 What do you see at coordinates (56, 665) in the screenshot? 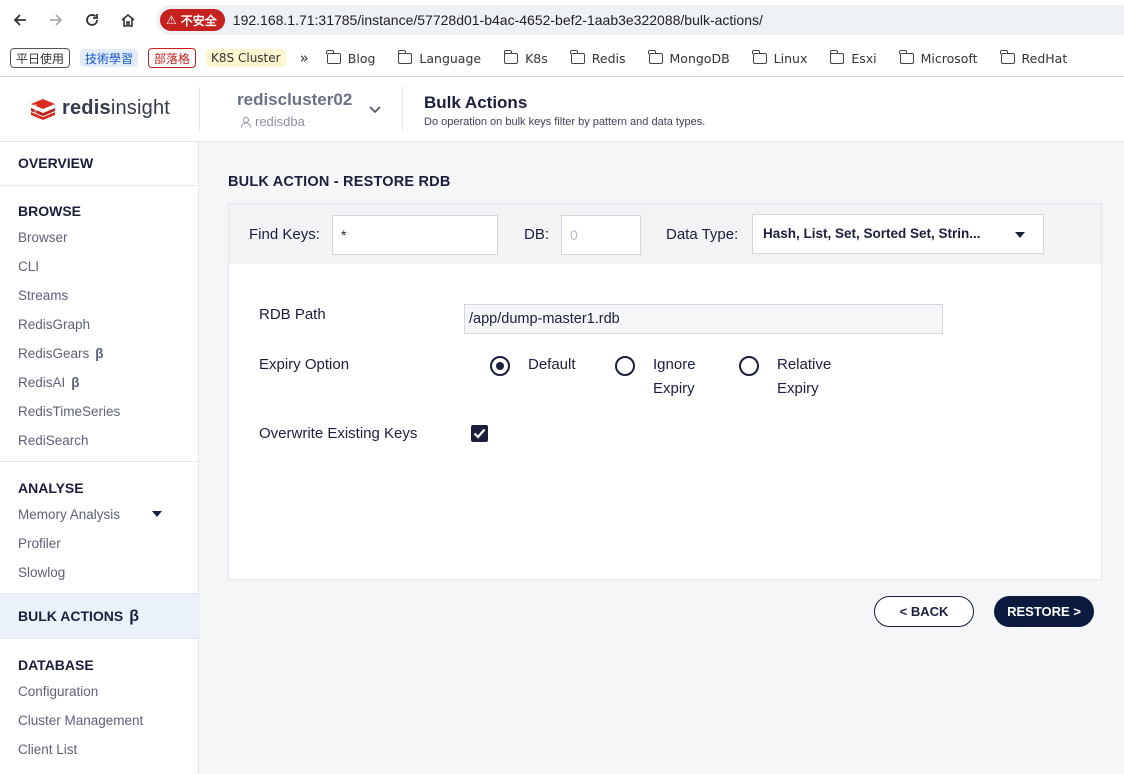
I see `section-title-database: DATABASE` at bounding box center [56, 665].